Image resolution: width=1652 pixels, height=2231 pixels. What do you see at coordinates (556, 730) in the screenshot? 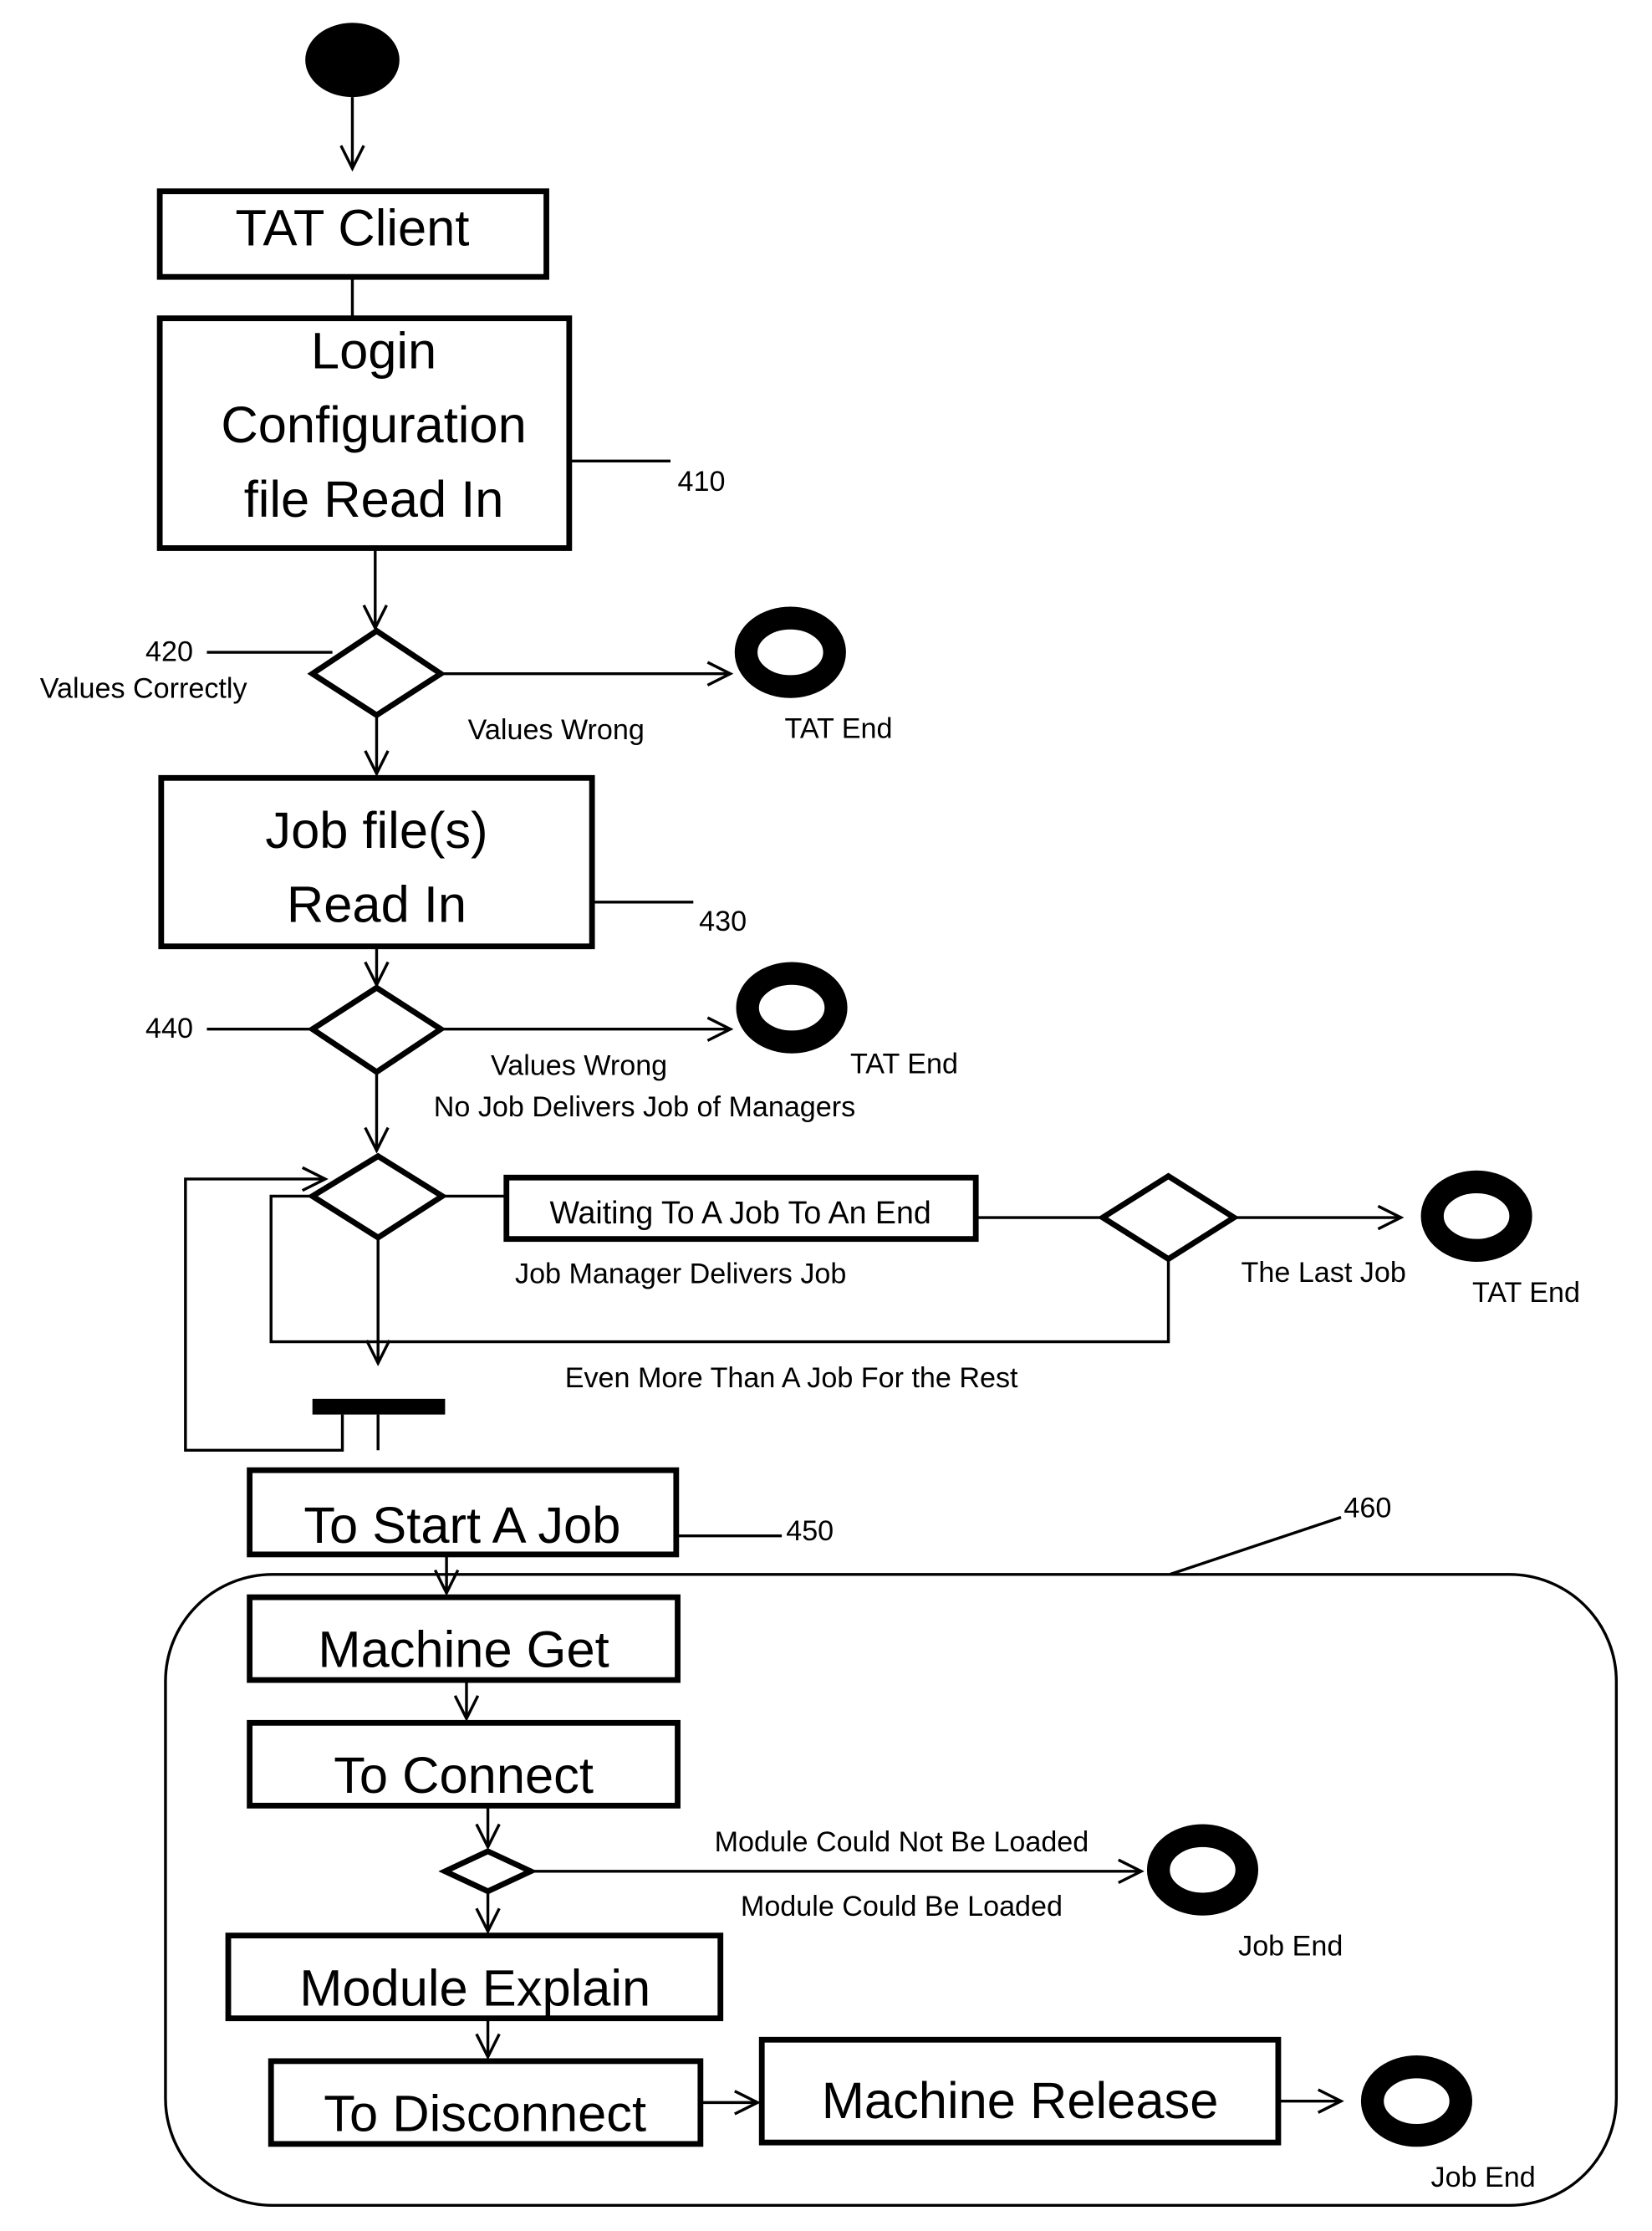
I see `label-values-wrong-1: Values Wrong` at bounding box center [556, 730].